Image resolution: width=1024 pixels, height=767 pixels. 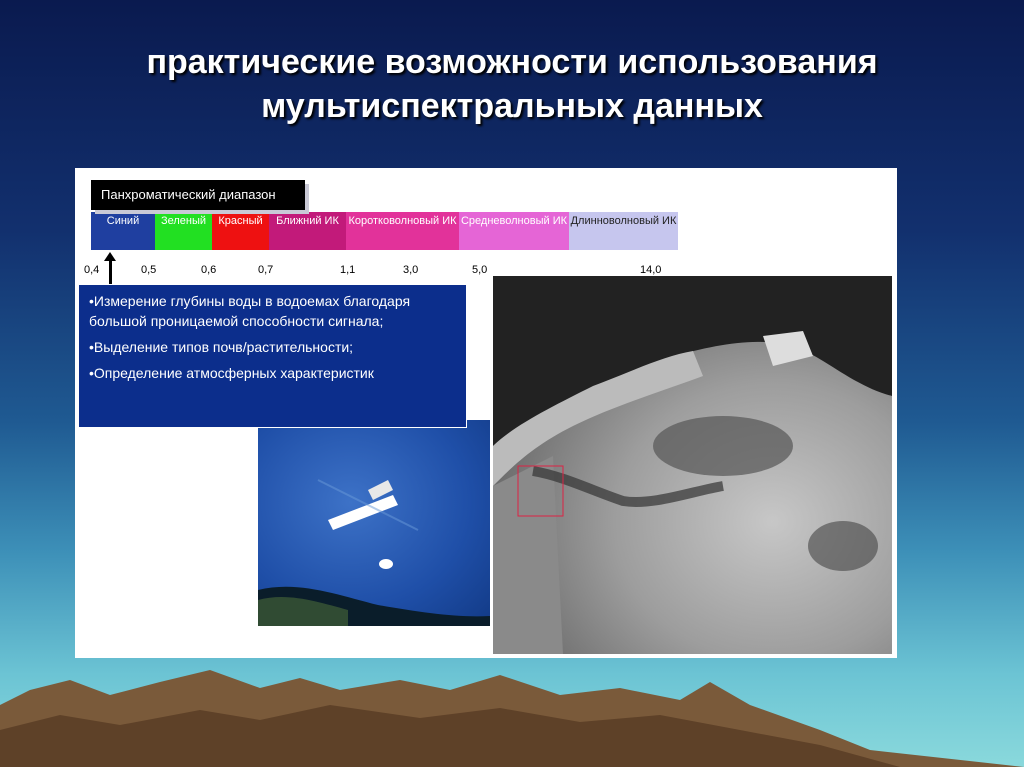 What do you see at coordinates (514, 221) in the screenshot?
I see `band-mid-ir-label: Средневолновый ИК` at bounding box center [514, 221].